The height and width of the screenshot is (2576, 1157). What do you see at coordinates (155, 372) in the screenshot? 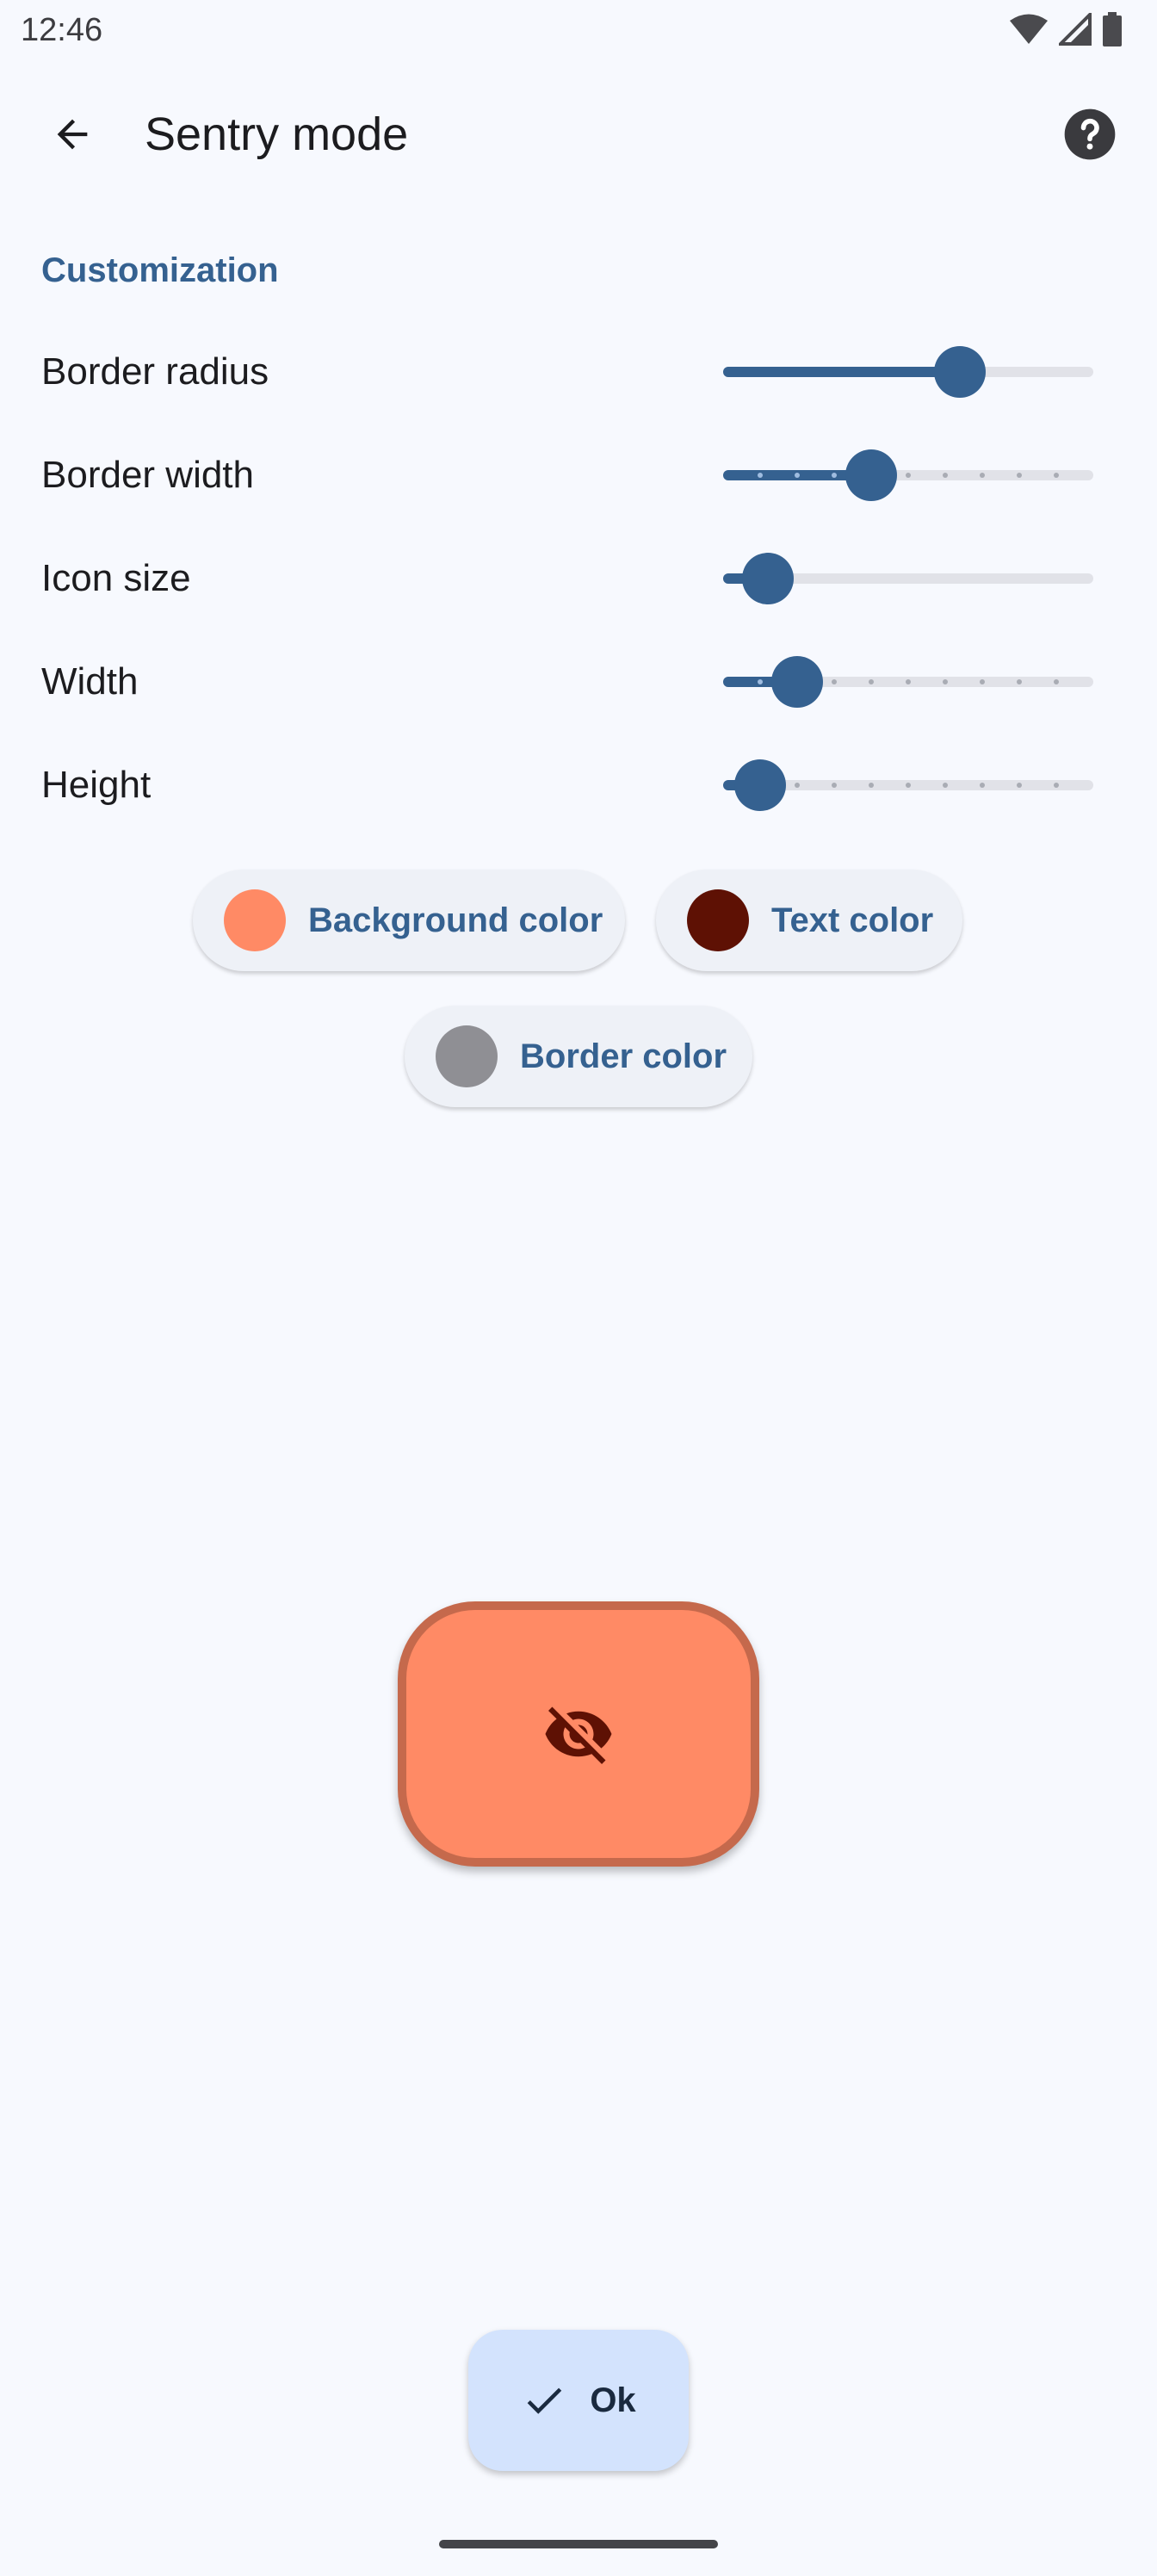
I see `setting-label: Border radius` at bounding box center [155, 372].